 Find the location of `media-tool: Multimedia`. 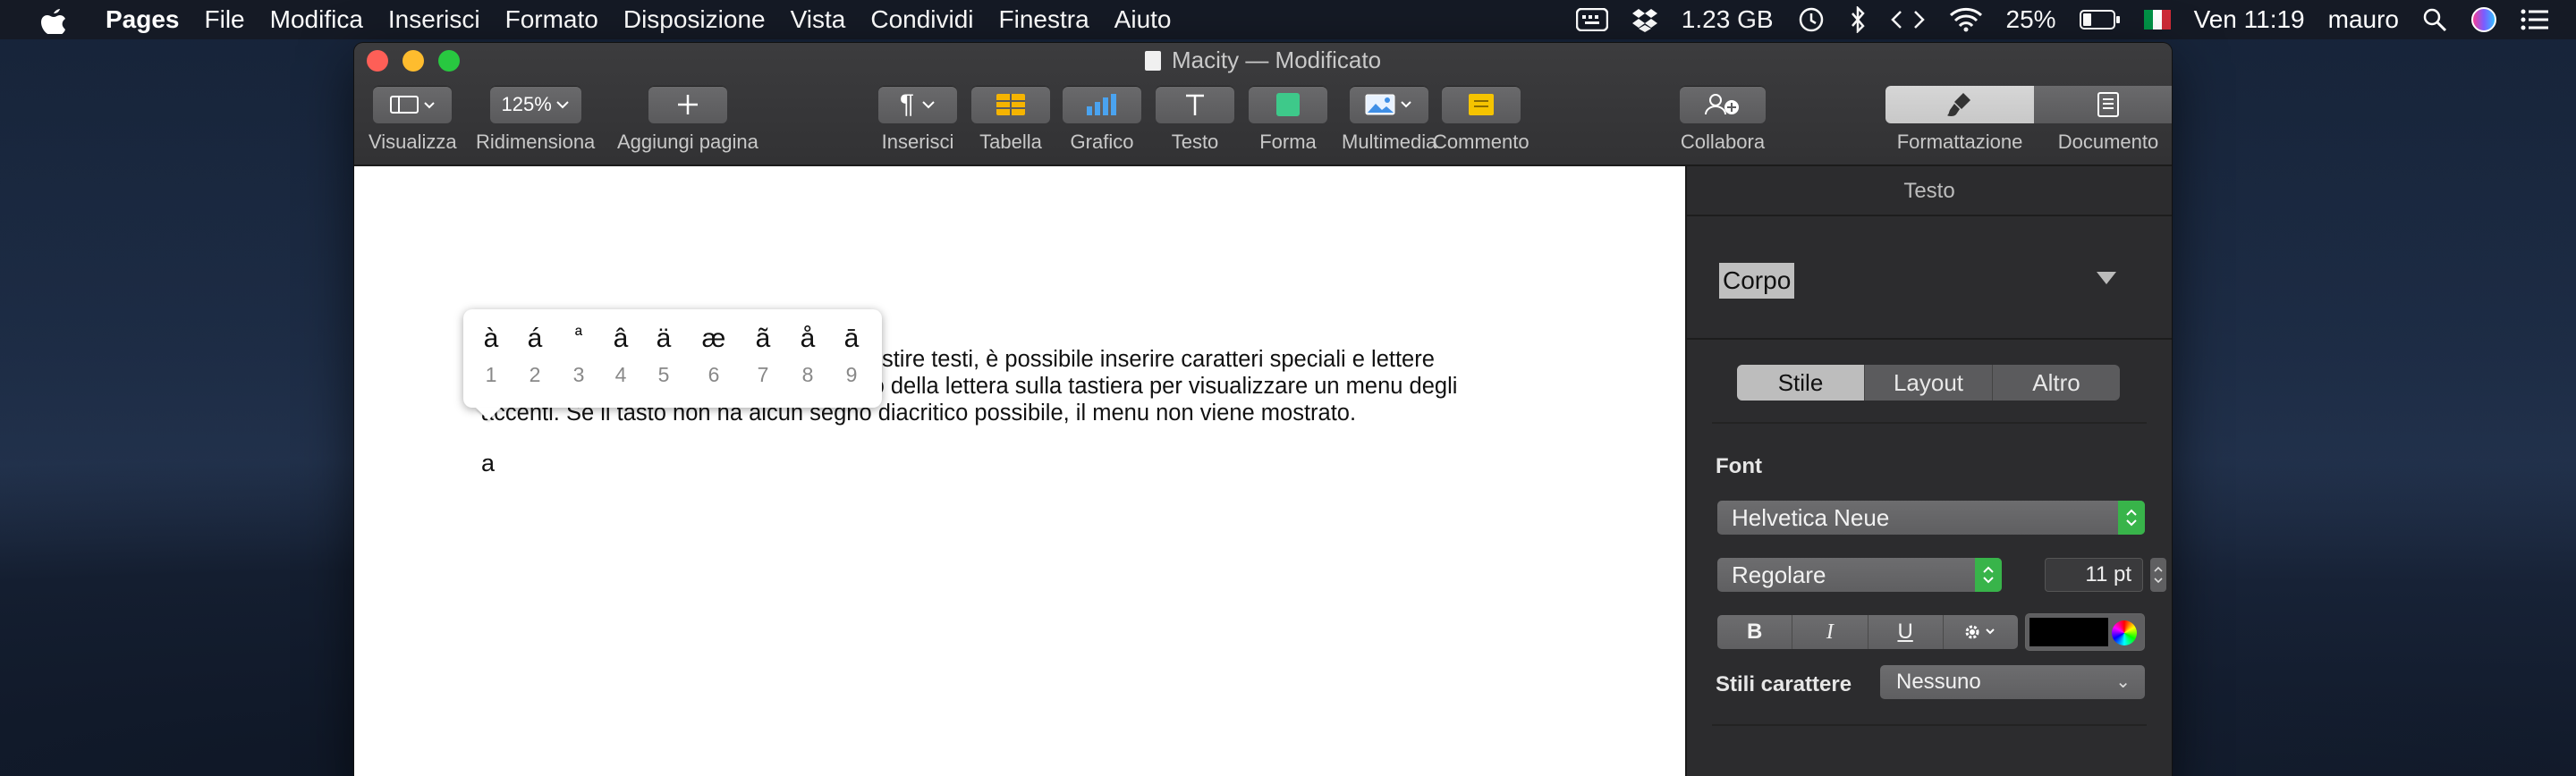

media-tool: Multimedia is located at coordinates (1389, 120).